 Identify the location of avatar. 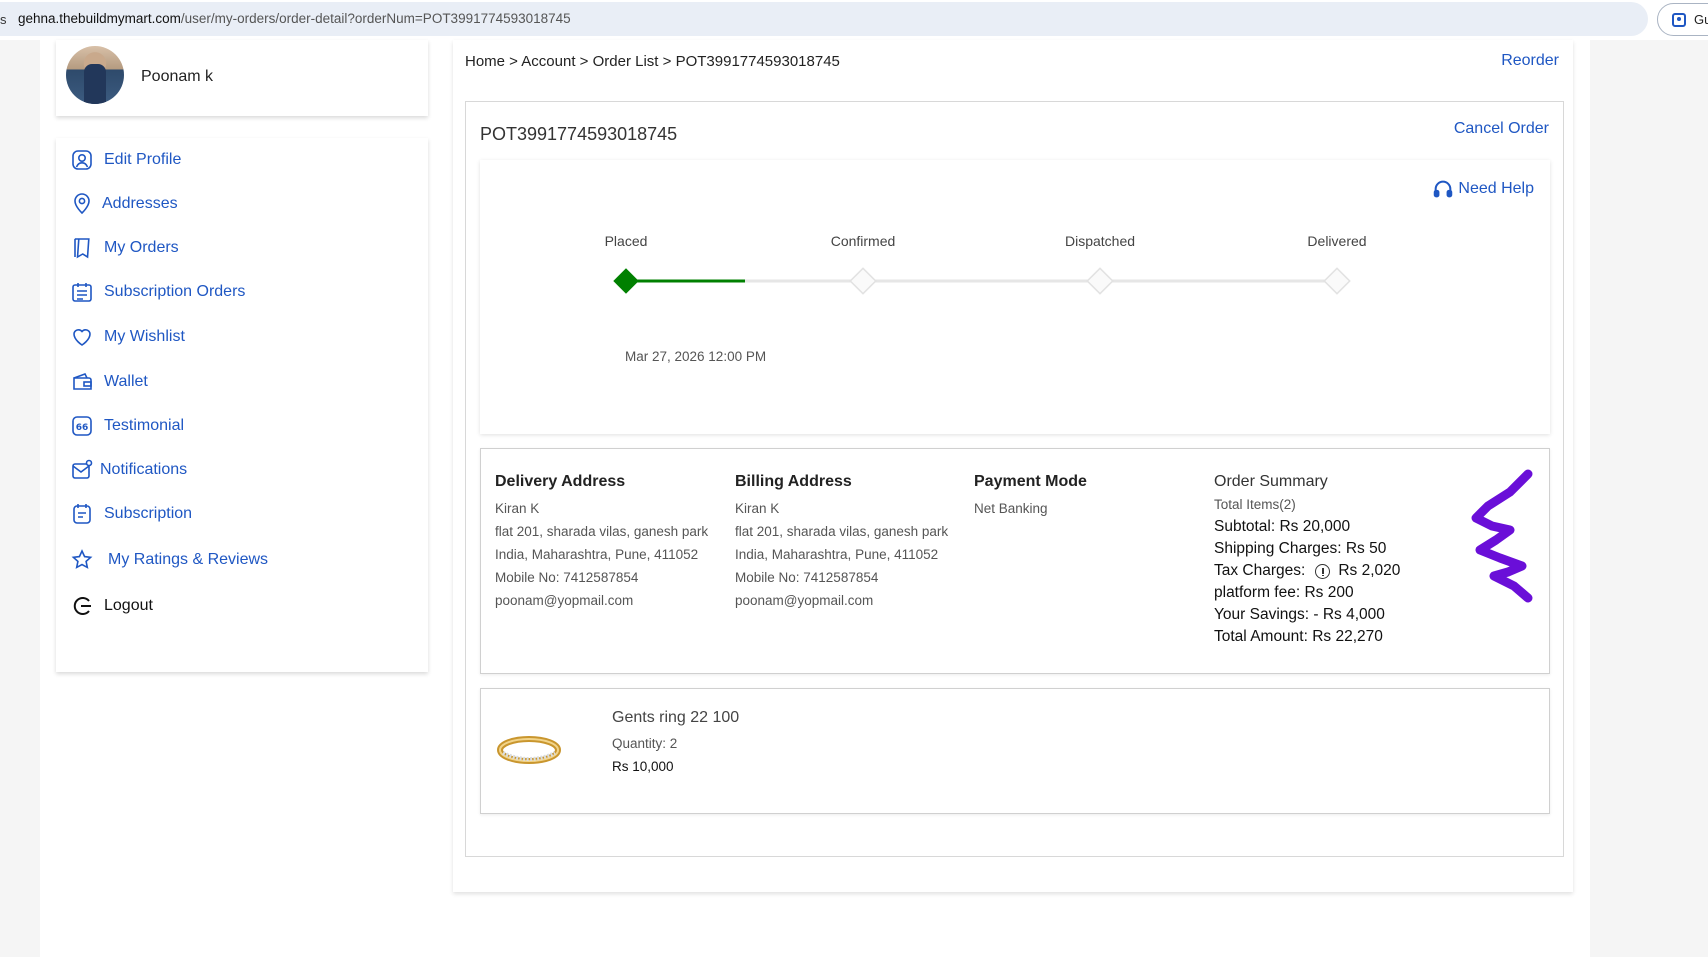
(95, 75).